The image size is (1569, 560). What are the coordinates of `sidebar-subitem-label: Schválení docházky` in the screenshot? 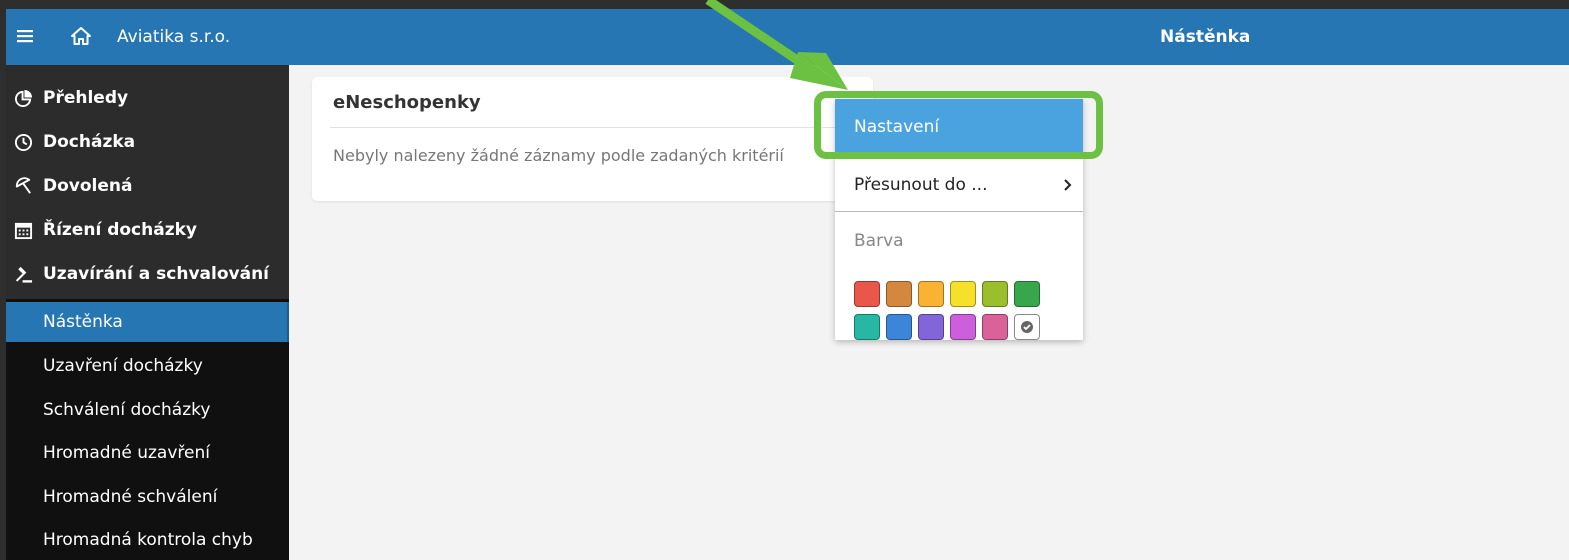 It's located at (127, 410).